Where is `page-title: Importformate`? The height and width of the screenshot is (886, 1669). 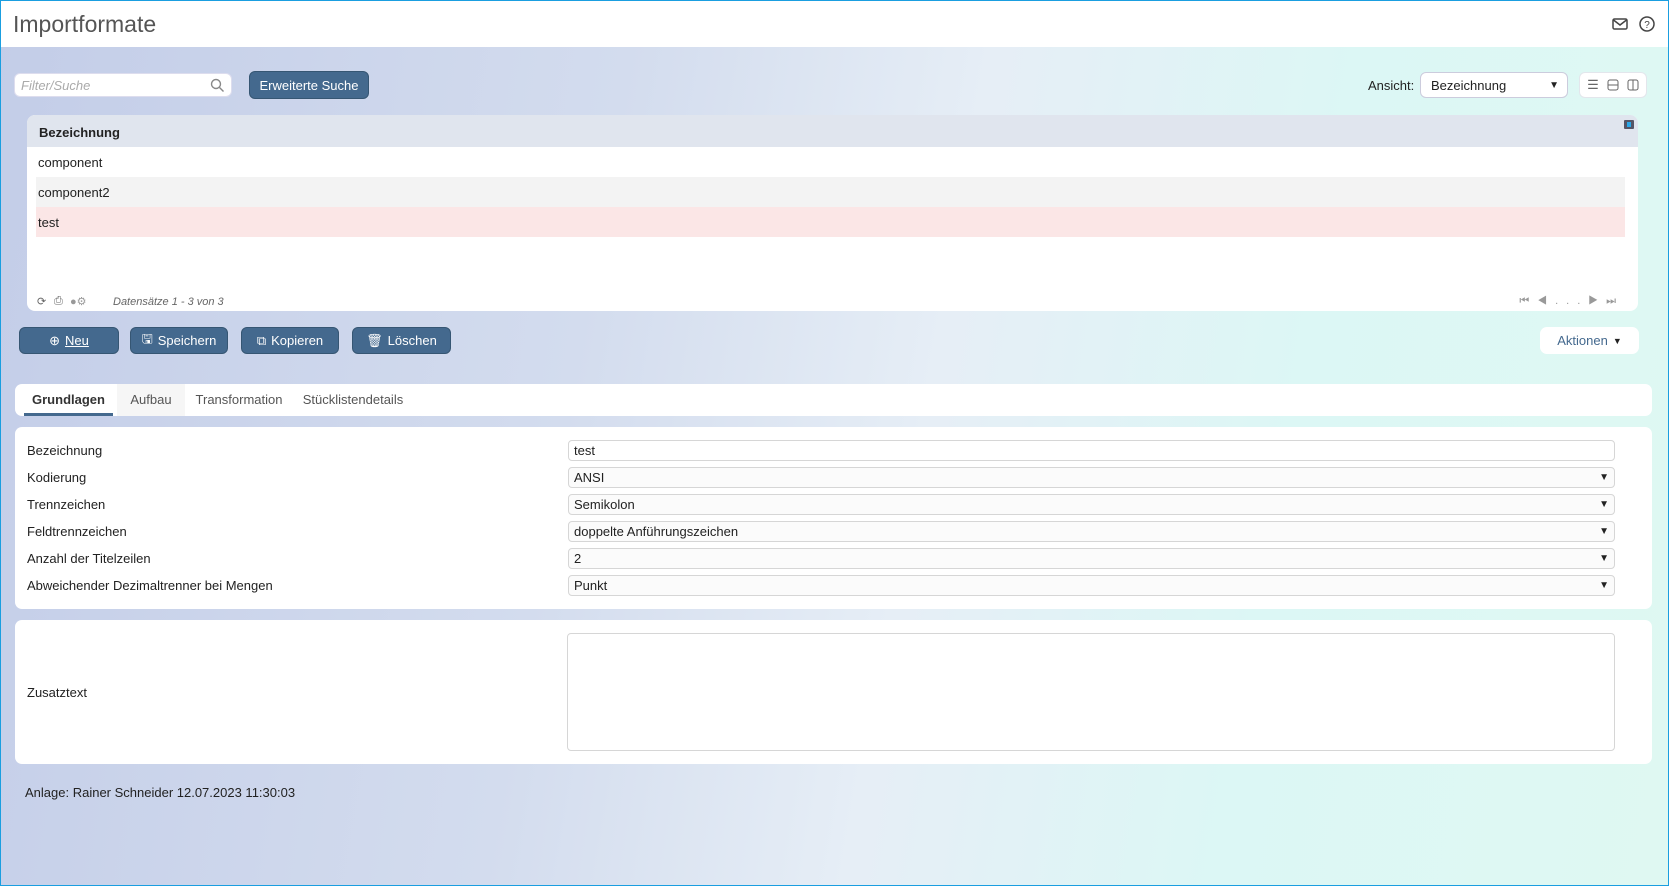
page-title: Importformate is located at coordinates (85, 24).